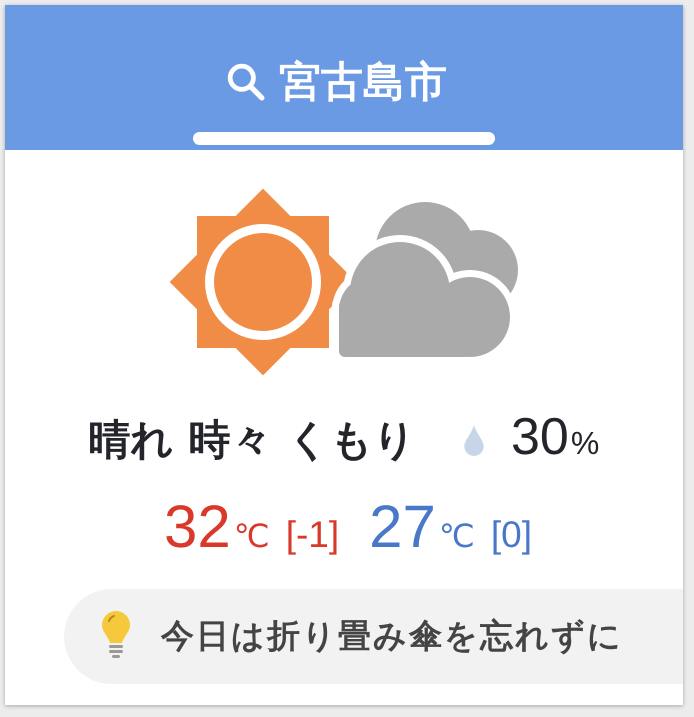 The image size is (694, 717). Describe the element at coordinates (511, 535) in the screenshot. I see `temperature-difference: [0]` at that location.